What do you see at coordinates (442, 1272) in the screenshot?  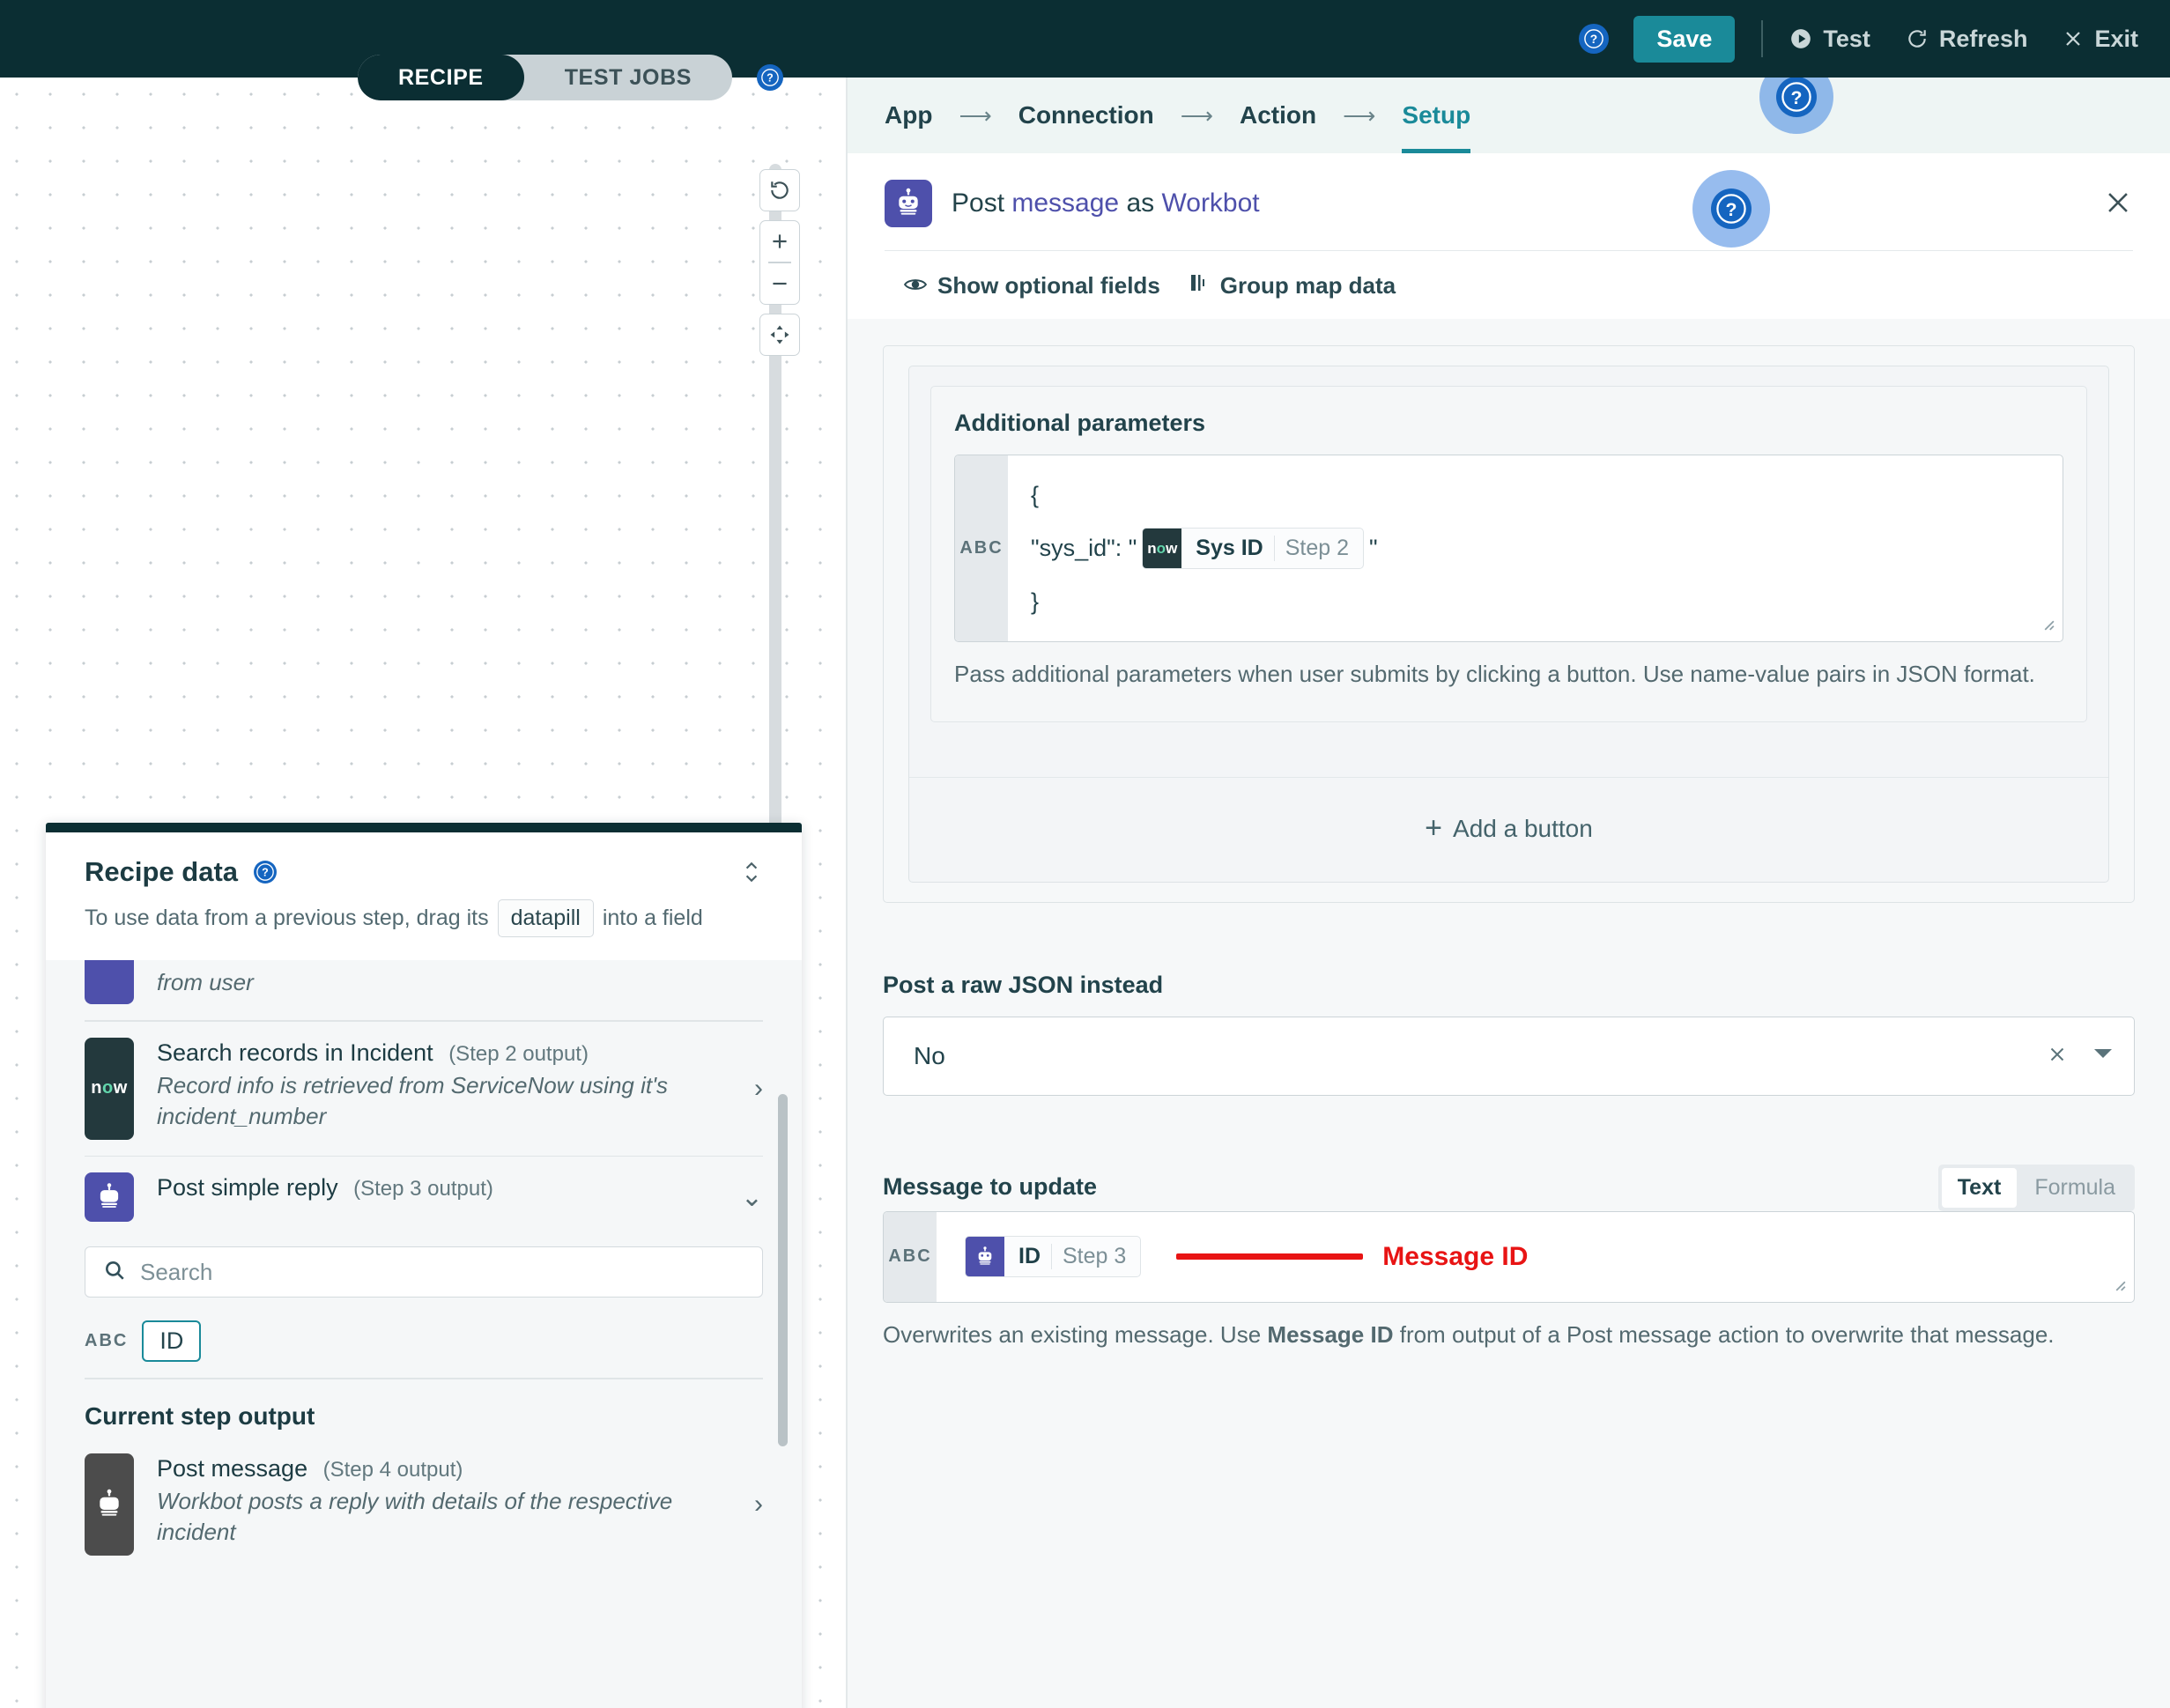 I see `search-field` at bounding box center [442, 1272].